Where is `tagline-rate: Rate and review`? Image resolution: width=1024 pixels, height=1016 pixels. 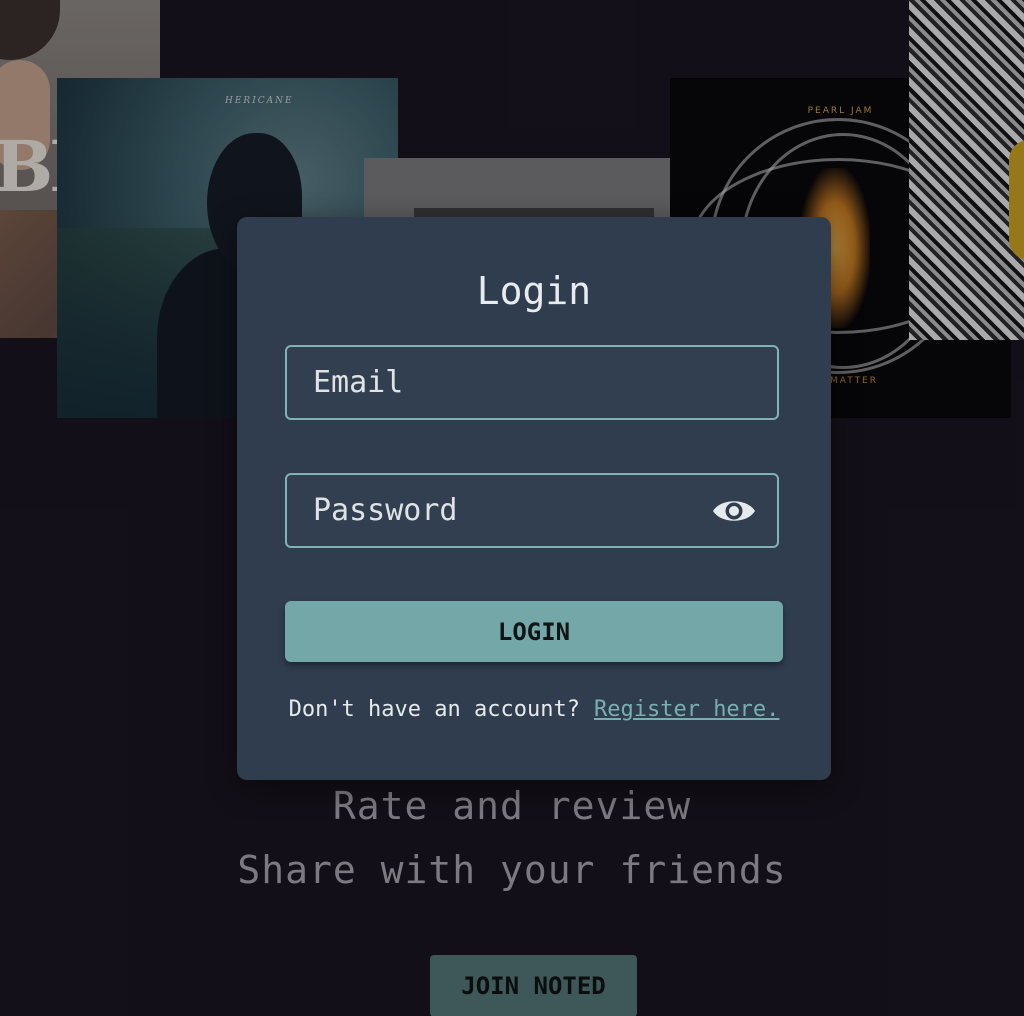 tagline-rate: Rate and review is located at coordinates (512, 806).